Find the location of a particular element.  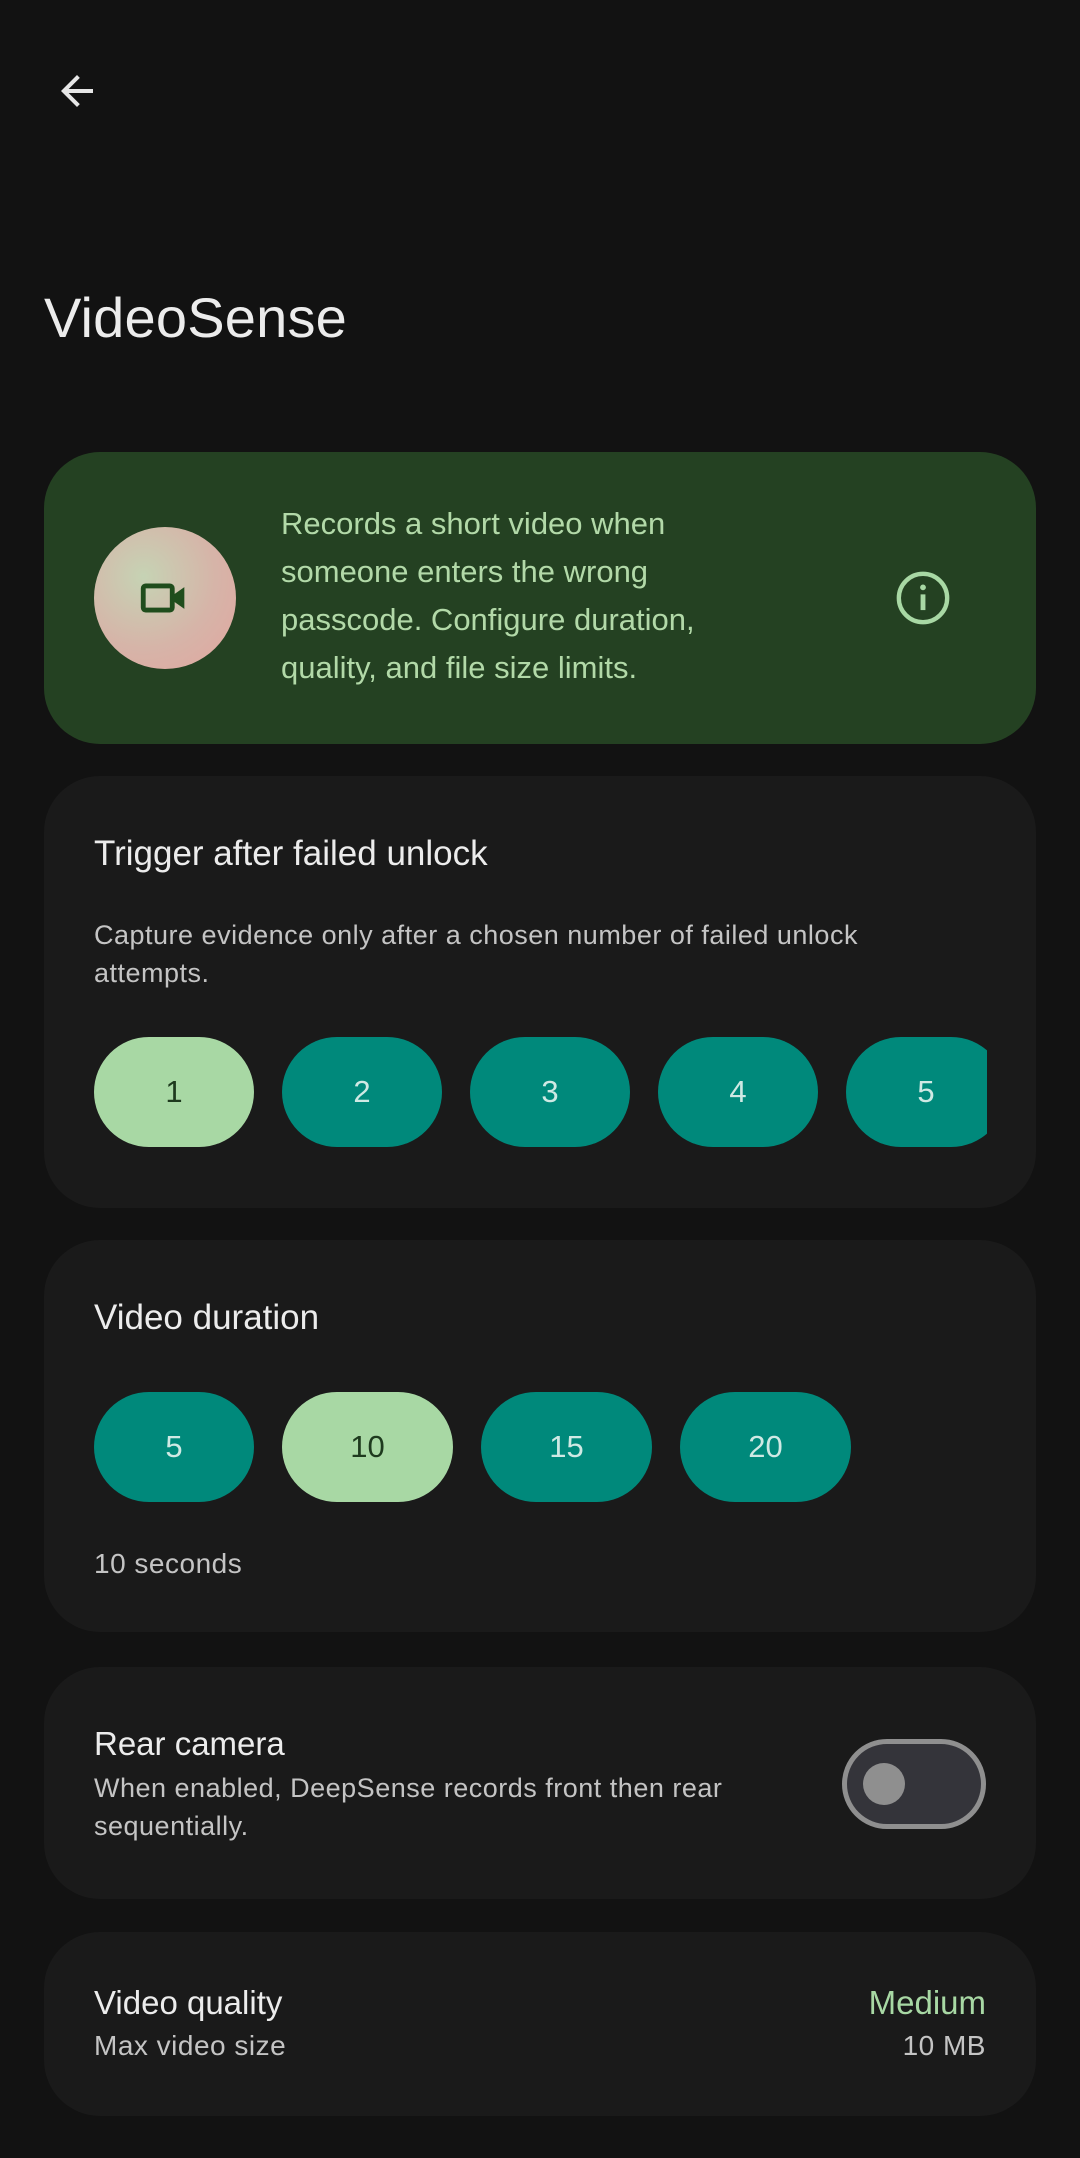

page-title: VideoSense is located at coordinates (195, 317).